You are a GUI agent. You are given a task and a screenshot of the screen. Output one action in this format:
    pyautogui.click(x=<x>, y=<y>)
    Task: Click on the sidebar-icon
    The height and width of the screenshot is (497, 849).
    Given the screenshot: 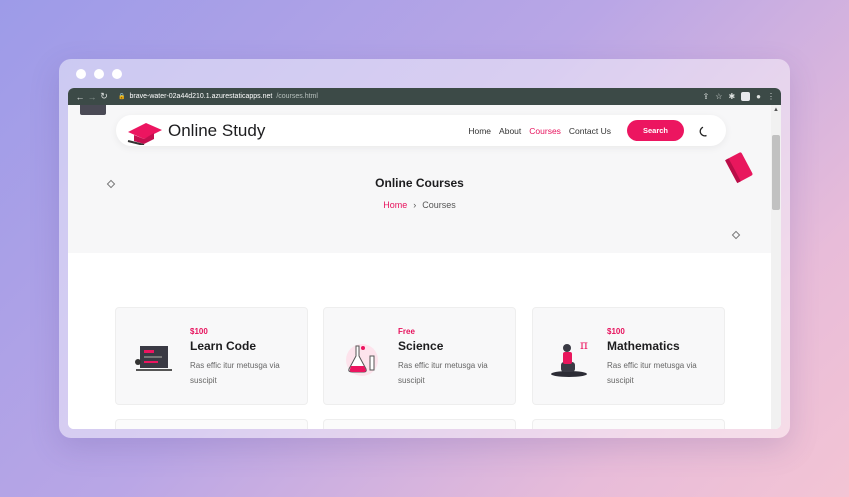 What is the action you would take?
    pyautogui.click(x=746, y=96)
    